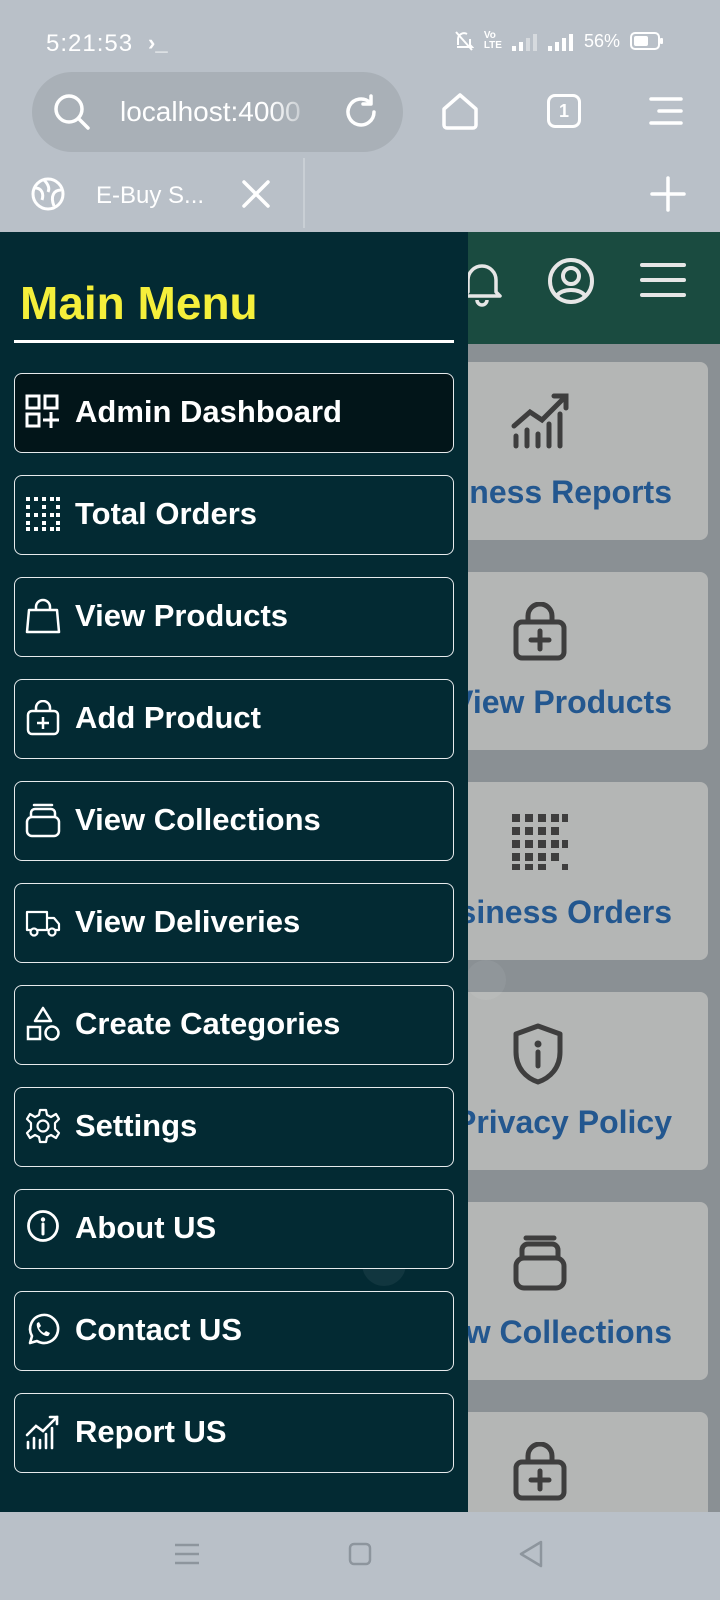  I want to click on hamburger-icon, so click(663, 280).